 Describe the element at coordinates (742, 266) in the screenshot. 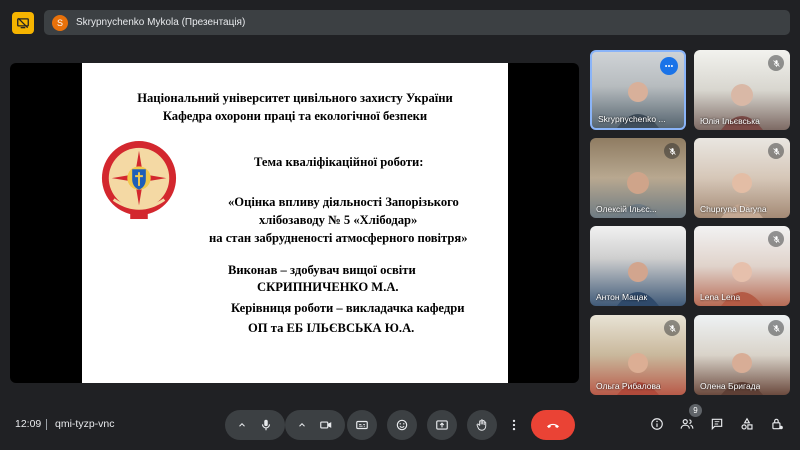

I see `participant-tile: Lena Lena` at that location.